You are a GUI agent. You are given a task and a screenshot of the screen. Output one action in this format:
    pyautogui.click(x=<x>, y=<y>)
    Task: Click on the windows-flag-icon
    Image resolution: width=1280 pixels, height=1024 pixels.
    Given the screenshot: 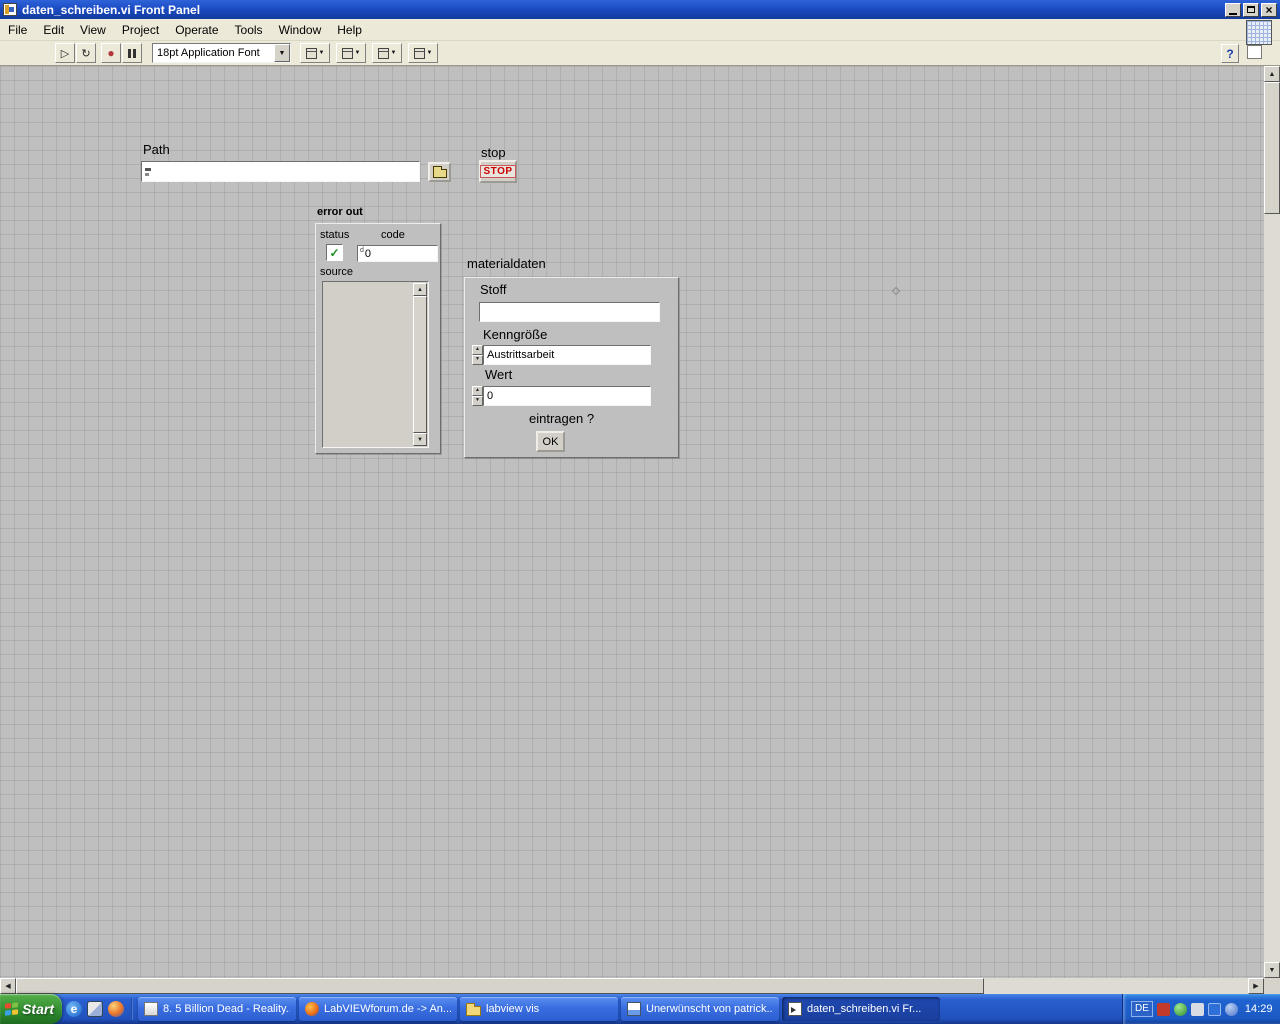 What is the action you would take?
    pyautogui.click(x=11, y=1008)
    